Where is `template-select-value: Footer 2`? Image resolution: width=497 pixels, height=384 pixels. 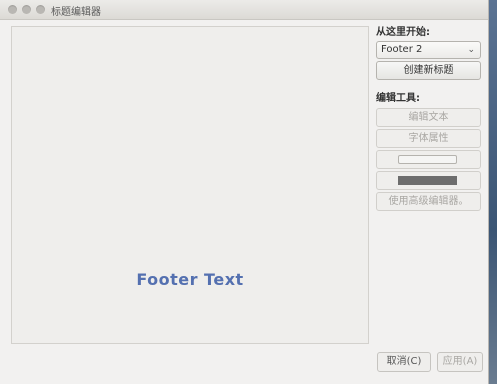
template-select-value: Footer 2 is located at coordinates (402, 49).